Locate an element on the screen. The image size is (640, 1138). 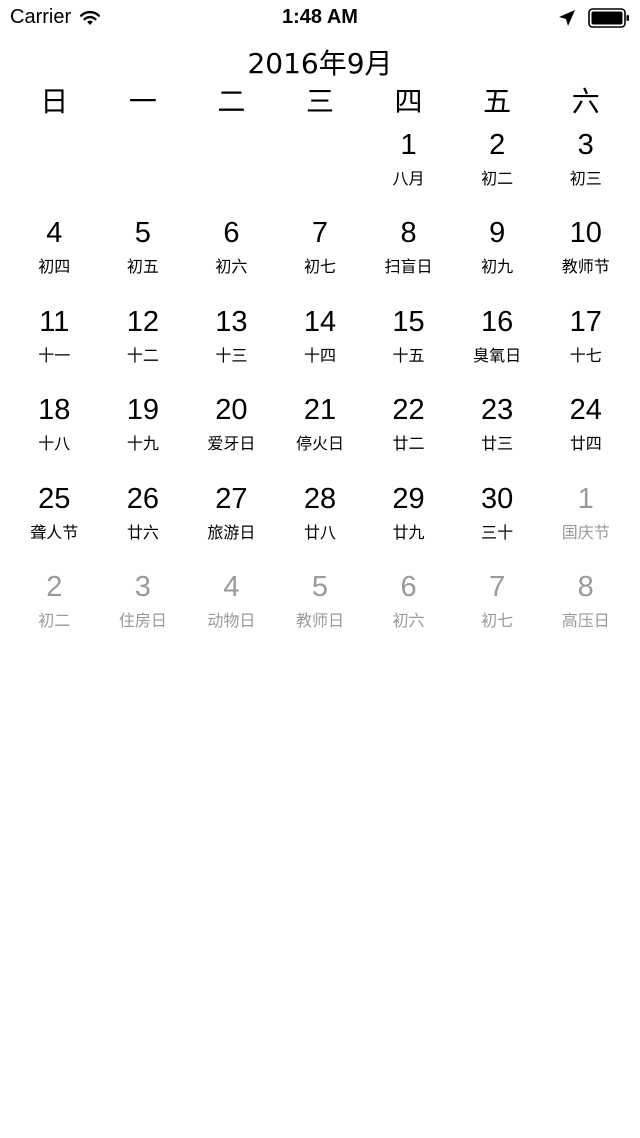
day-cell: 24 廿四 is located at coordinates (585, 433).